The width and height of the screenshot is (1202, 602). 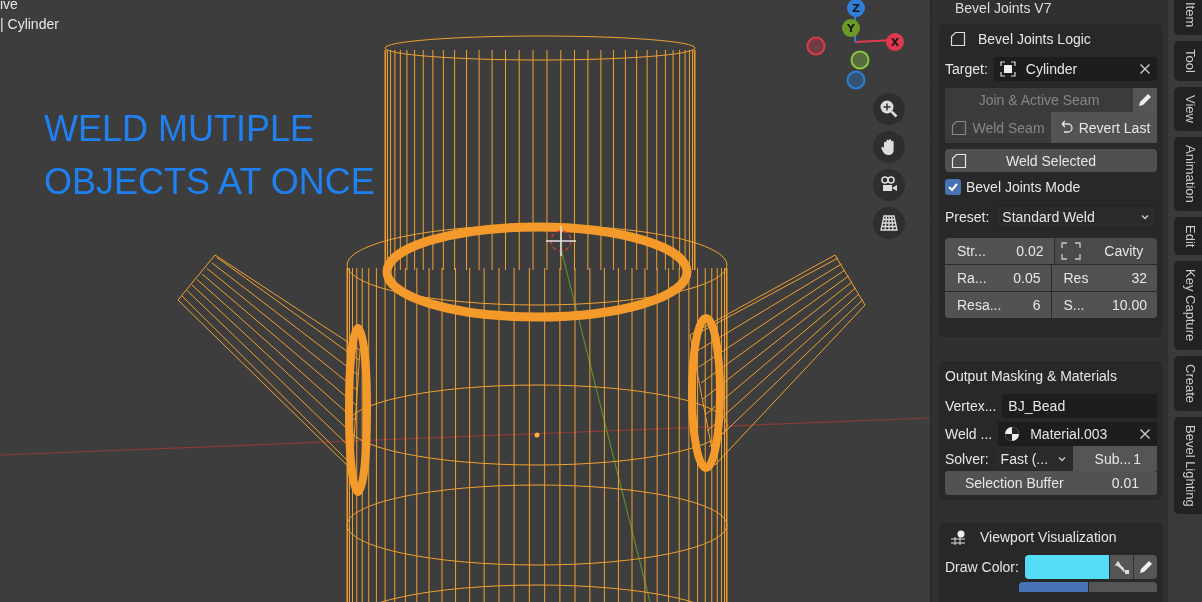 What do you see at coordinates (29, 24) in the screenshot?
I see `viewport-header-text: | Cylinder` at bounding box center [29, 24].